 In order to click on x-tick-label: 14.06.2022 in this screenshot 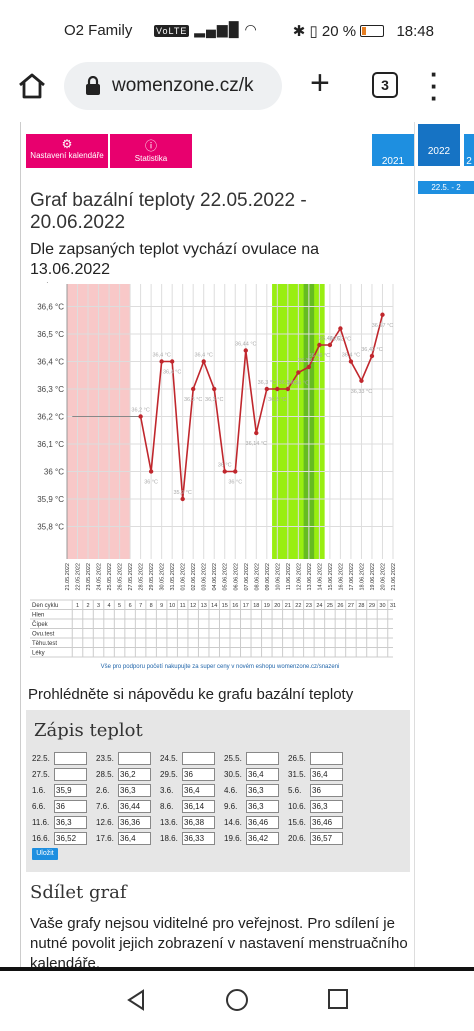, I will do `click(320, 577)`.